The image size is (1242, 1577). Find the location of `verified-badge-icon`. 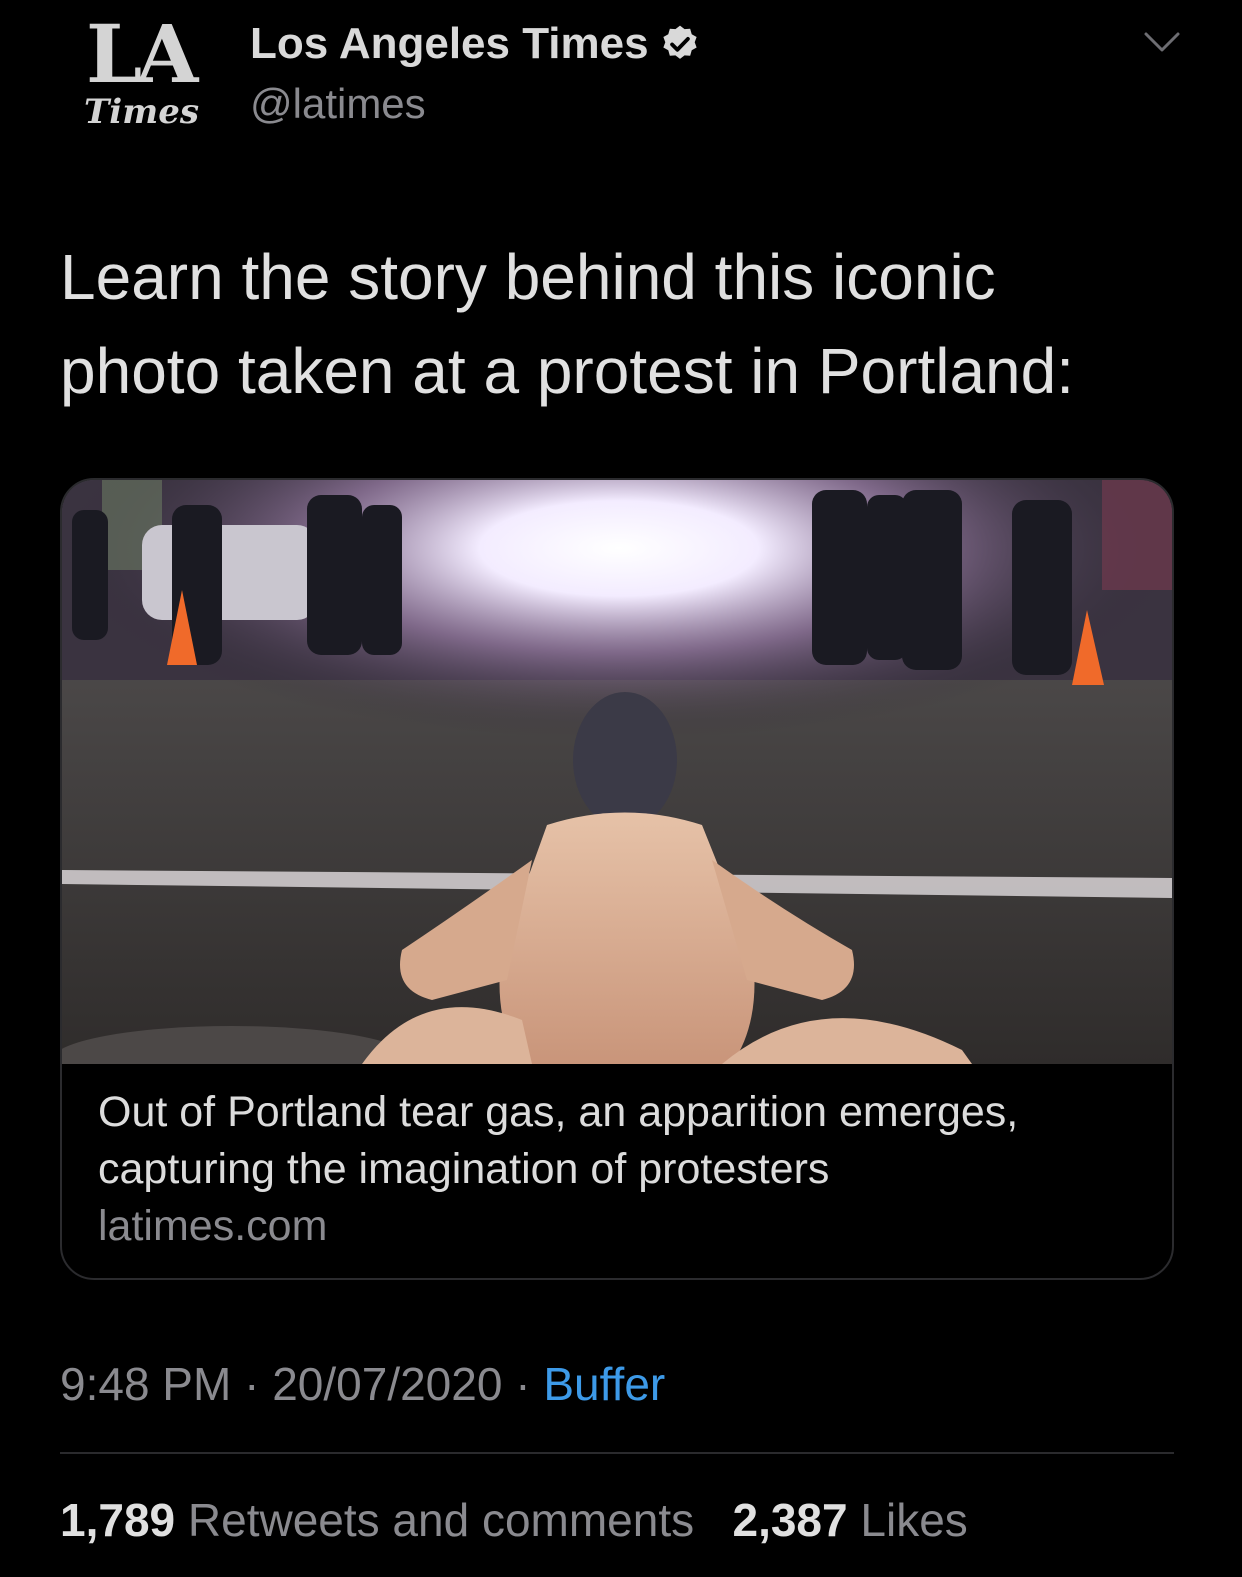

verified-badge-icon is located at coordinates (679, 42).